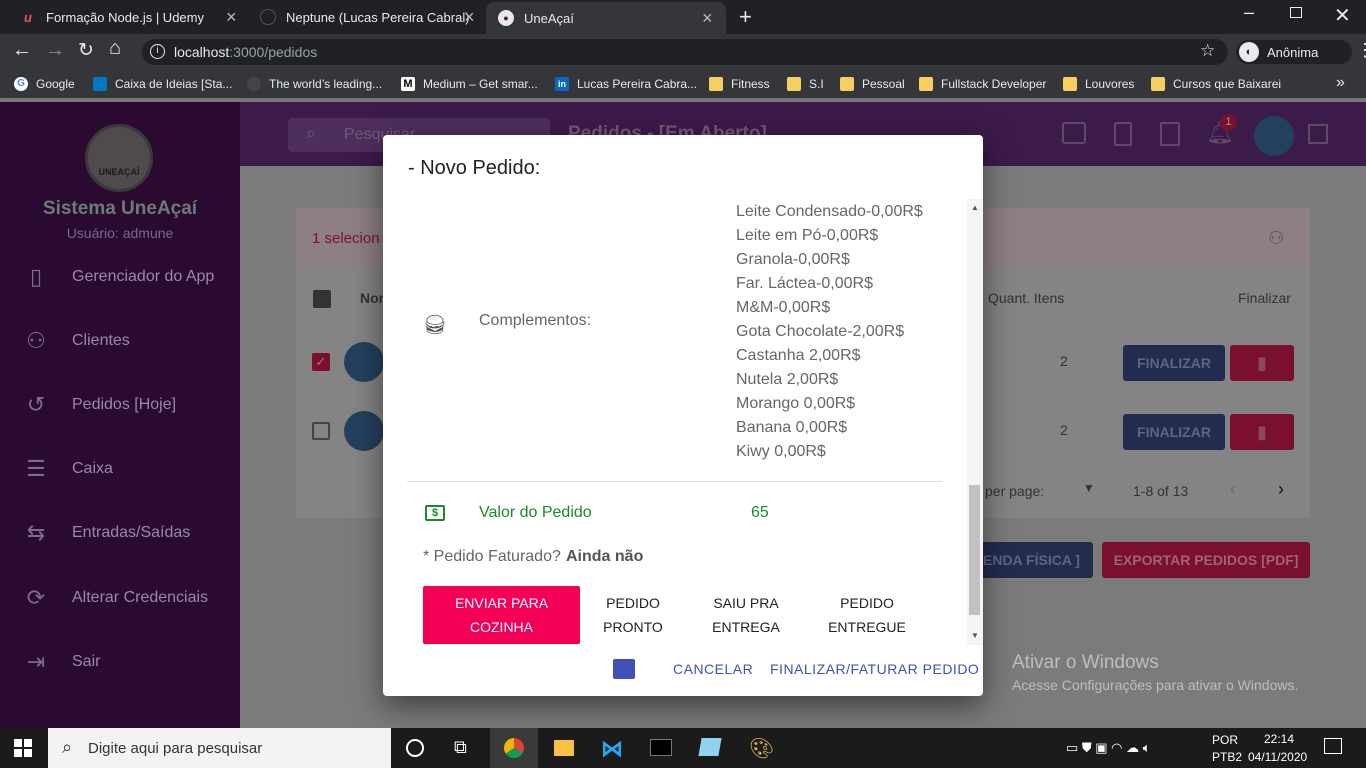 The height and width of the screenshot is (768, 1366). What do you see at coordinates (1318, 134) in the screenshot?
I see `logout-icon` at bounding box center [1318, 134].